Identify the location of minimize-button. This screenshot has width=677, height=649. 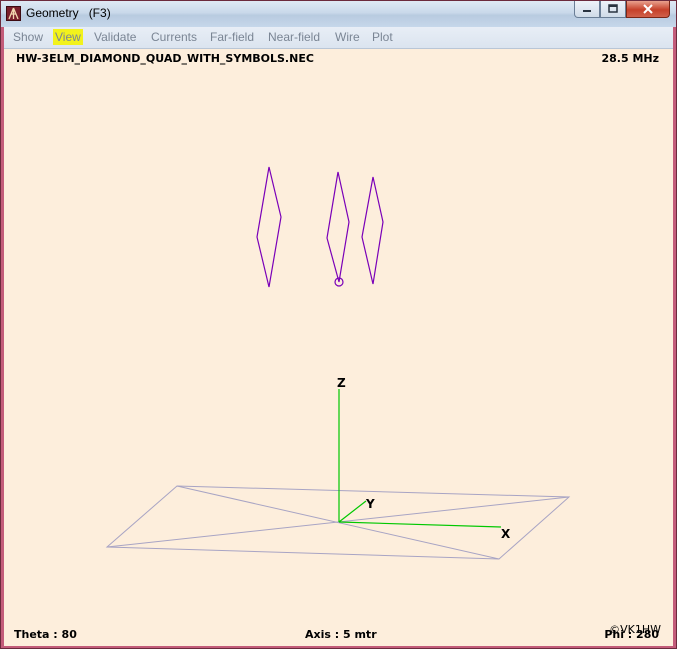
(587, 9).